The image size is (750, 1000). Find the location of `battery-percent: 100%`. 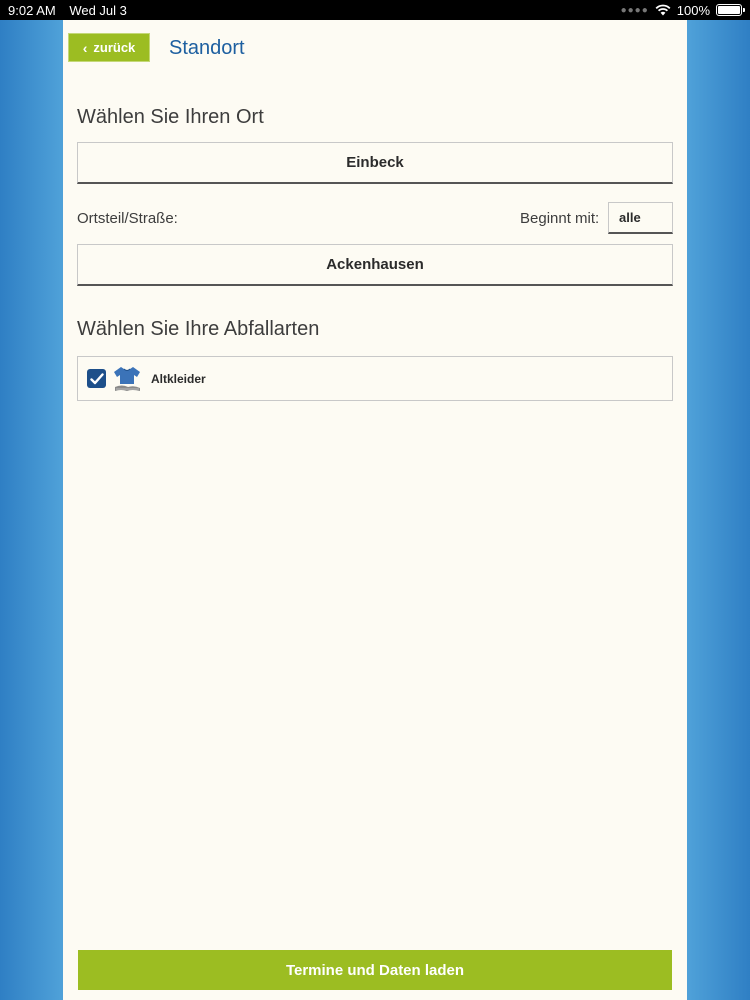

battery-percent: 100% is located at coordinates (693, 10).